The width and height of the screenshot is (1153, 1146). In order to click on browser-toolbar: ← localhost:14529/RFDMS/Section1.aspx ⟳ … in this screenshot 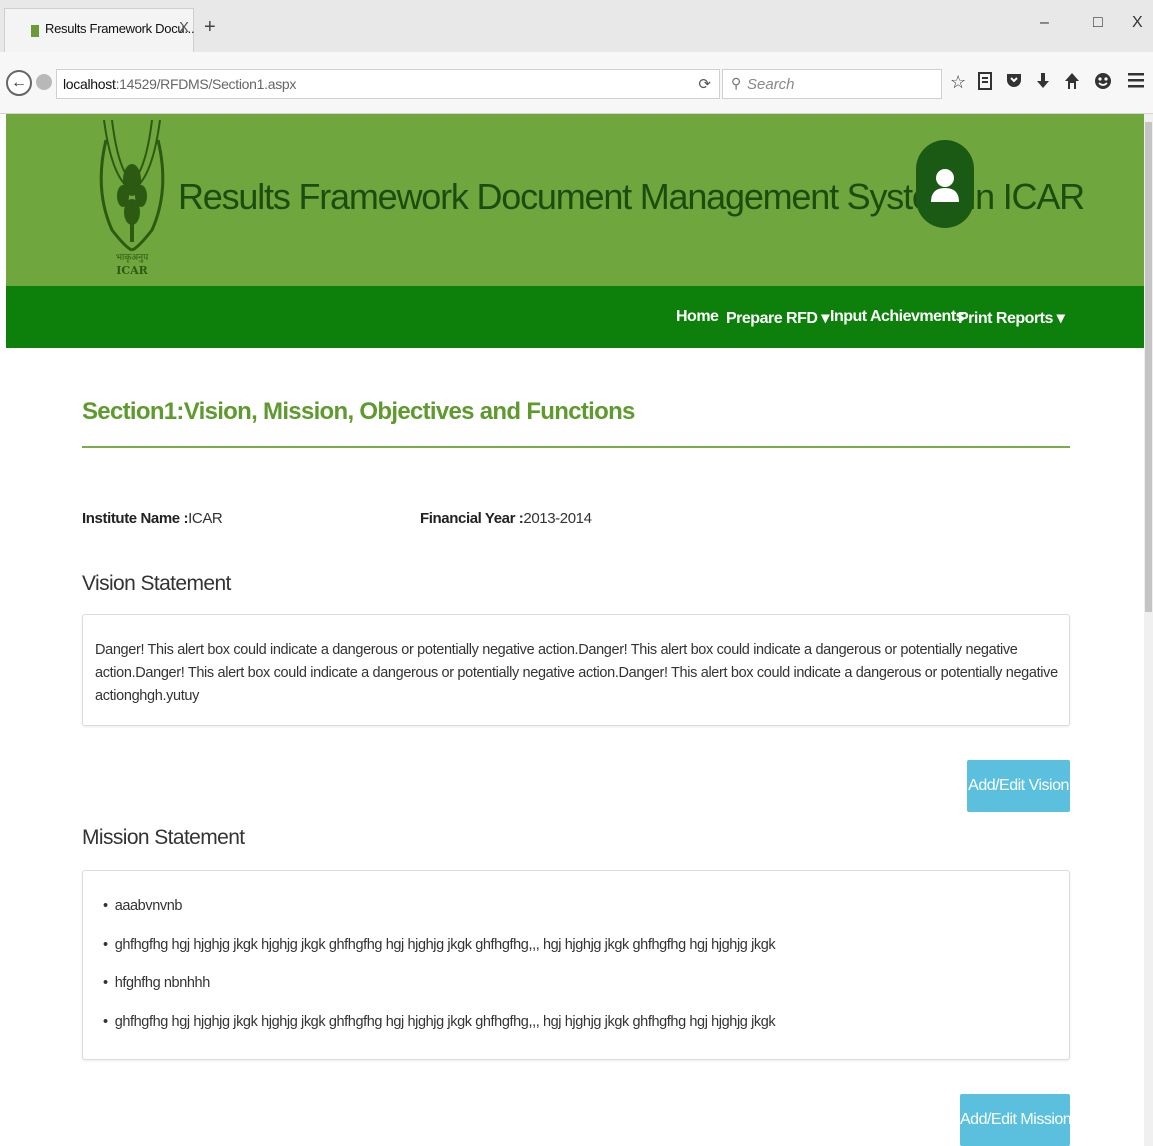, I will do `click(576, 83)`.